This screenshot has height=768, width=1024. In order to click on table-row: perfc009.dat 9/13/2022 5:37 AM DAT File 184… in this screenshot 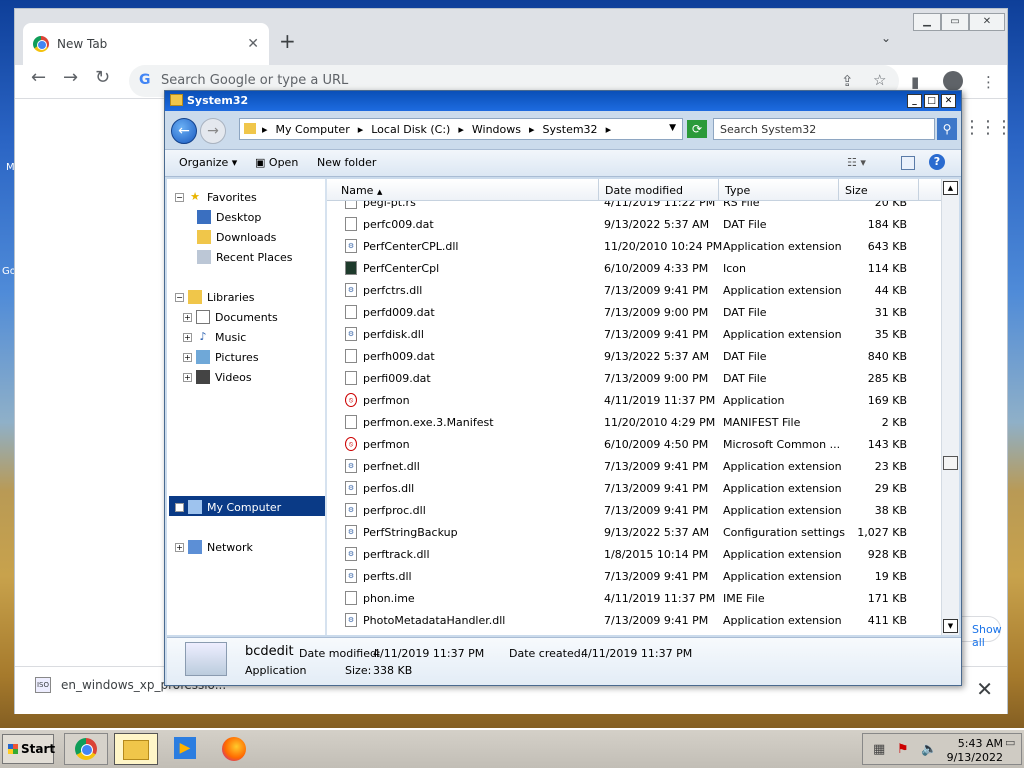, I will do `click(634, 224)`.